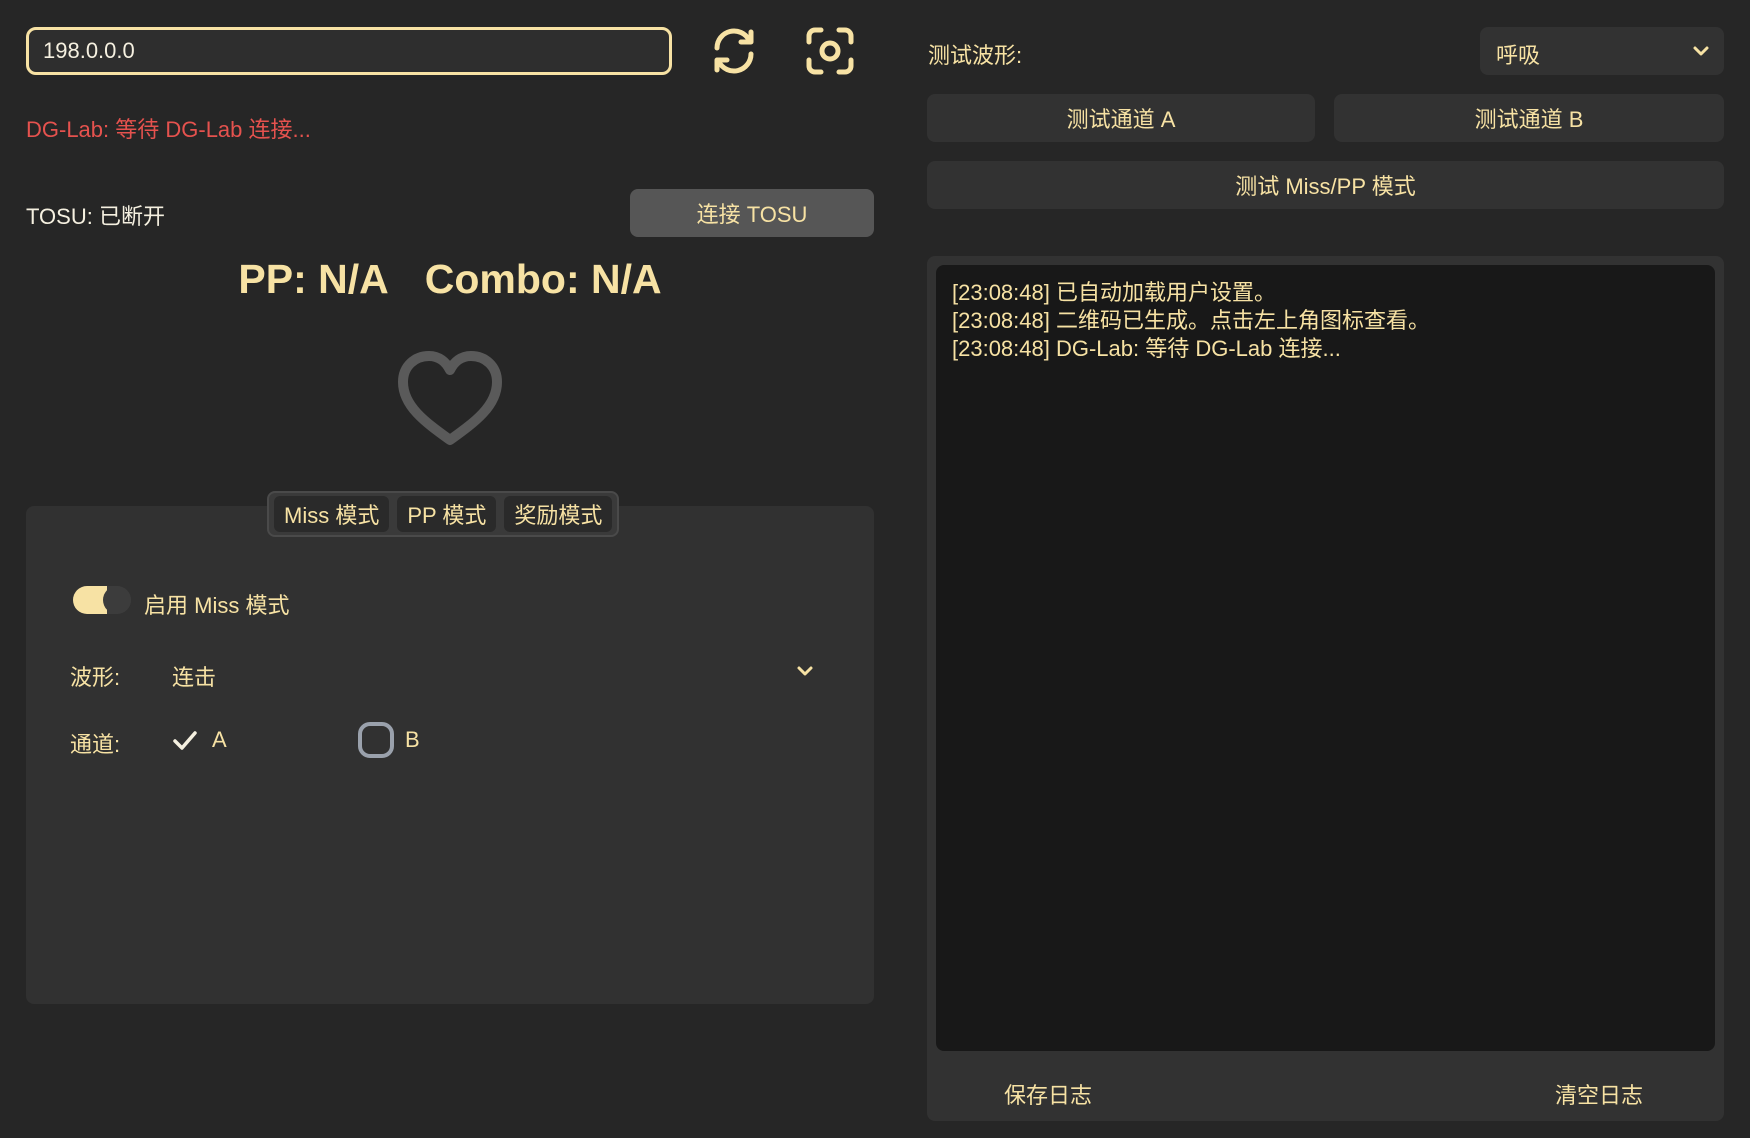 This screenshot has width=1750, height=1138. Describe the element at coordinates (1518, 55) in the screenshot. I see `test-wave-value: 呼吸` at that location.